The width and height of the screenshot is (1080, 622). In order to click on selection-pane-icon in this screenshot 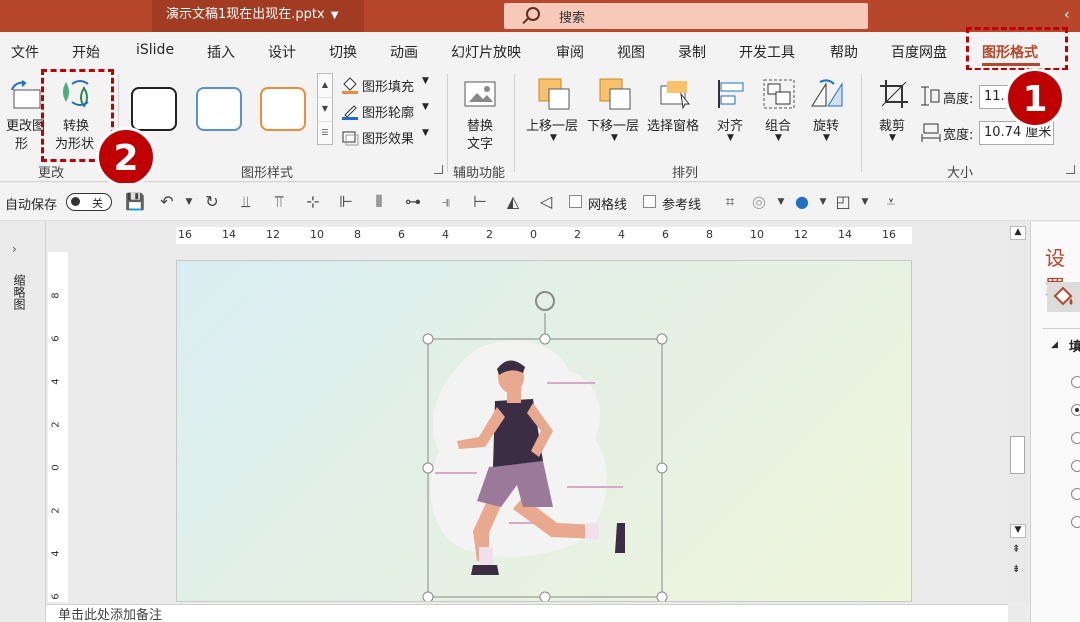, I will do `click(676, 97)`.